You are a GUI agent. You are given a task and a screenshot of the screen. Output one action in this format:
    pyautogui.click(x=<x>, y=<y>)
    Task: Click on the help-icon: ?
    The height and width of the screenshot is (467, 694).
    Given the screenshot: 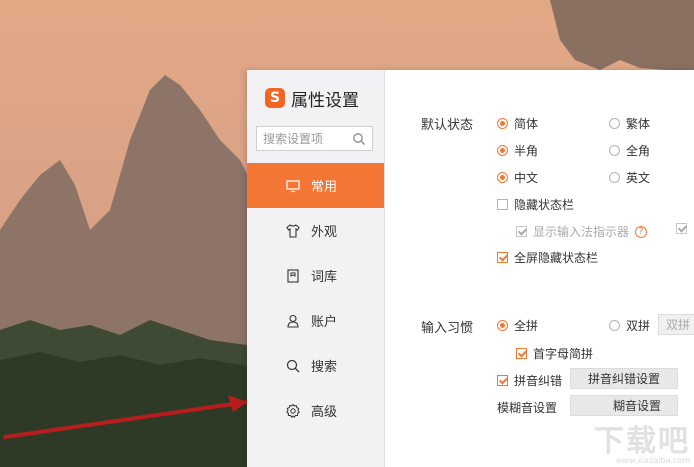 What is the action you would take?
    pyautogui.click(x=641, y=231)
    